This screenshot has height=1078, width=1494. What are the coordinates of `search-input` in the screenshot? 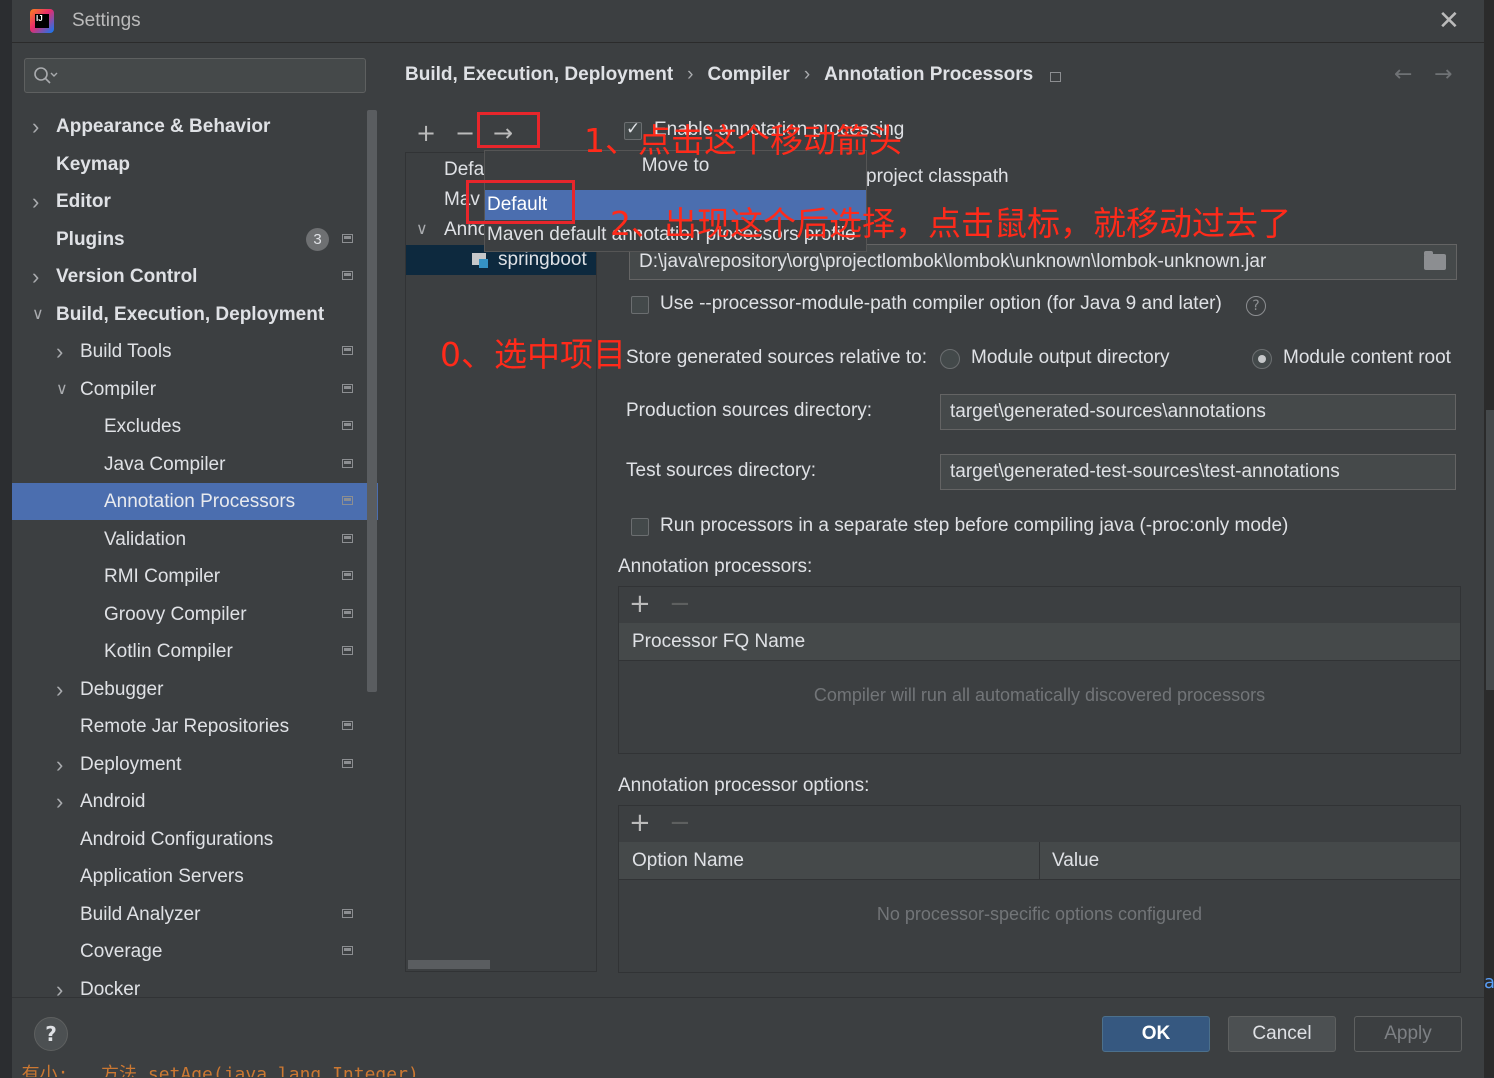 It's located at (216, 76).